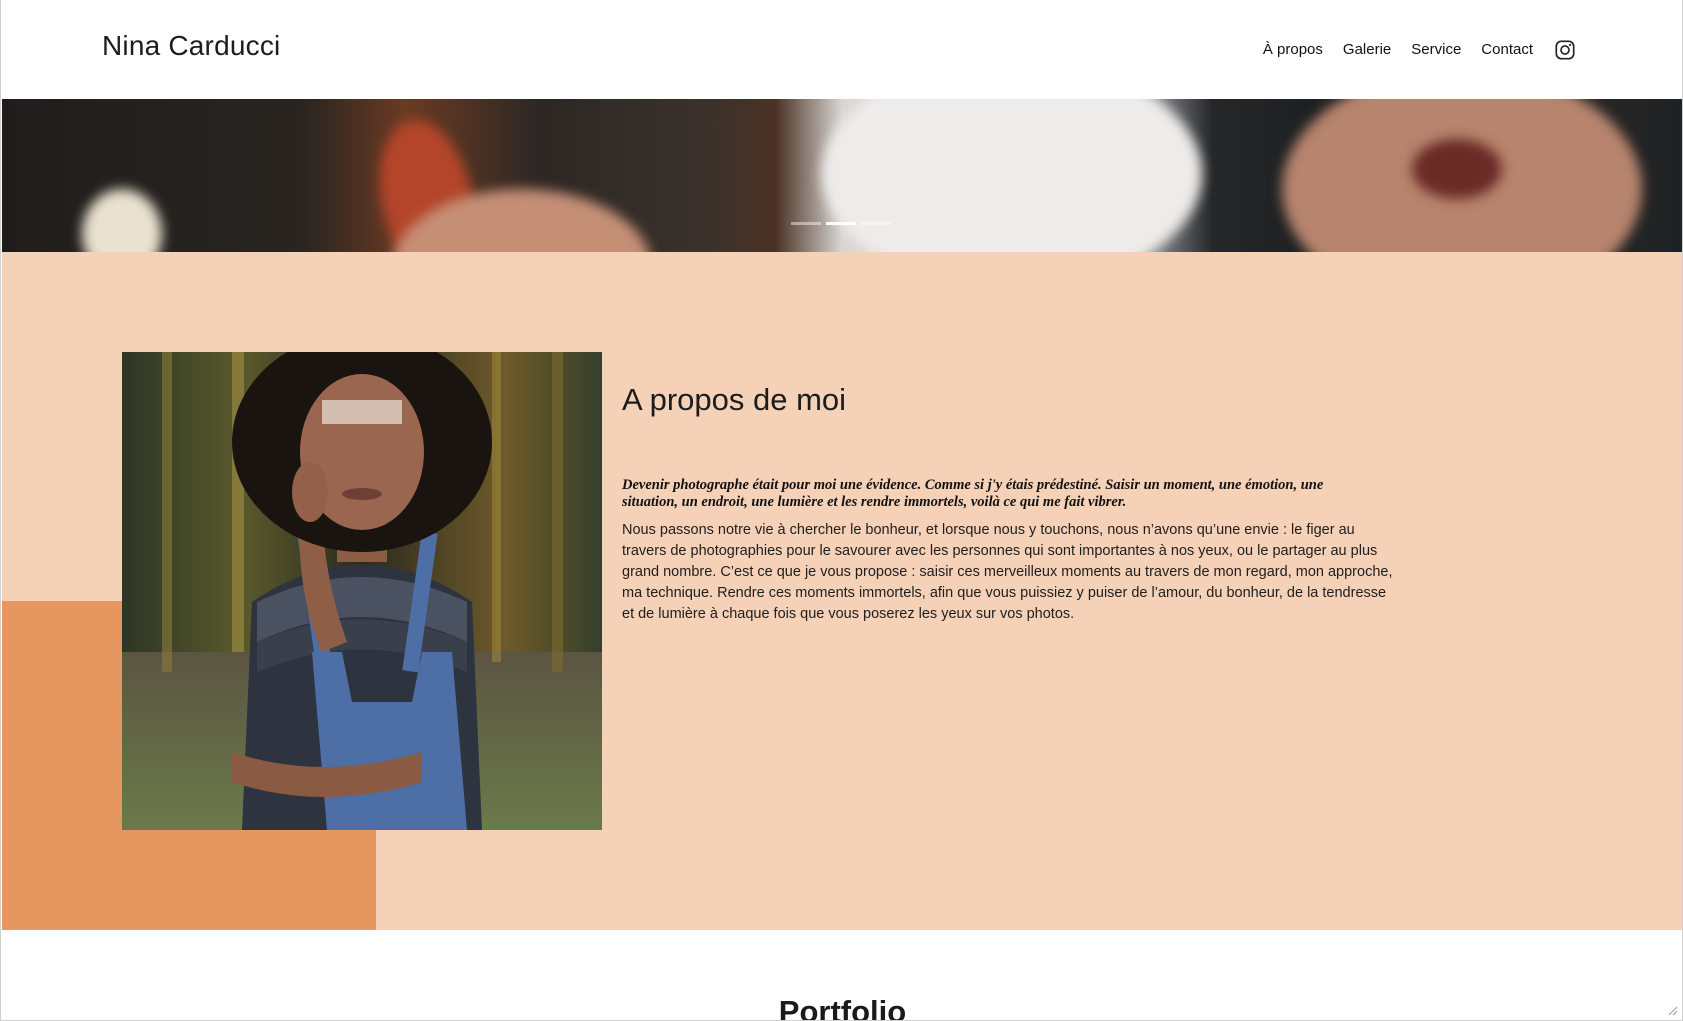  I want to click on nav-link-a-propos: À propos, so click(1293, 49).